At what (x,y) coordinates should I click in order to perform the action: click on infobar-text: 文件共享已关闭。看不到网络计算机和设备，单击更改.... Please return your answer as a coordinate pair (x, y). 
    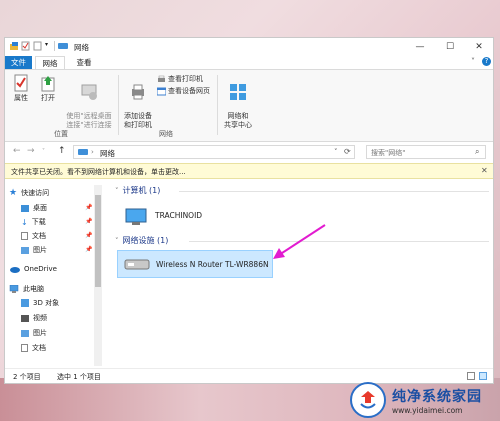
    Looking at the image, I should click on (98, 172).